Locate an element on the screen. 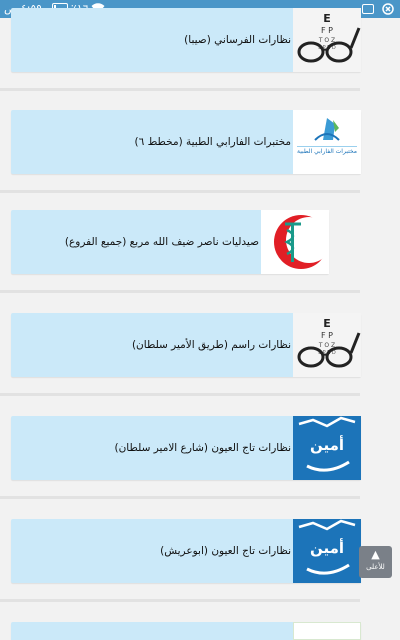 This screenshot has height=640, width=400. scroll-top-label: للأعلى is located at coordinates (375, 567).